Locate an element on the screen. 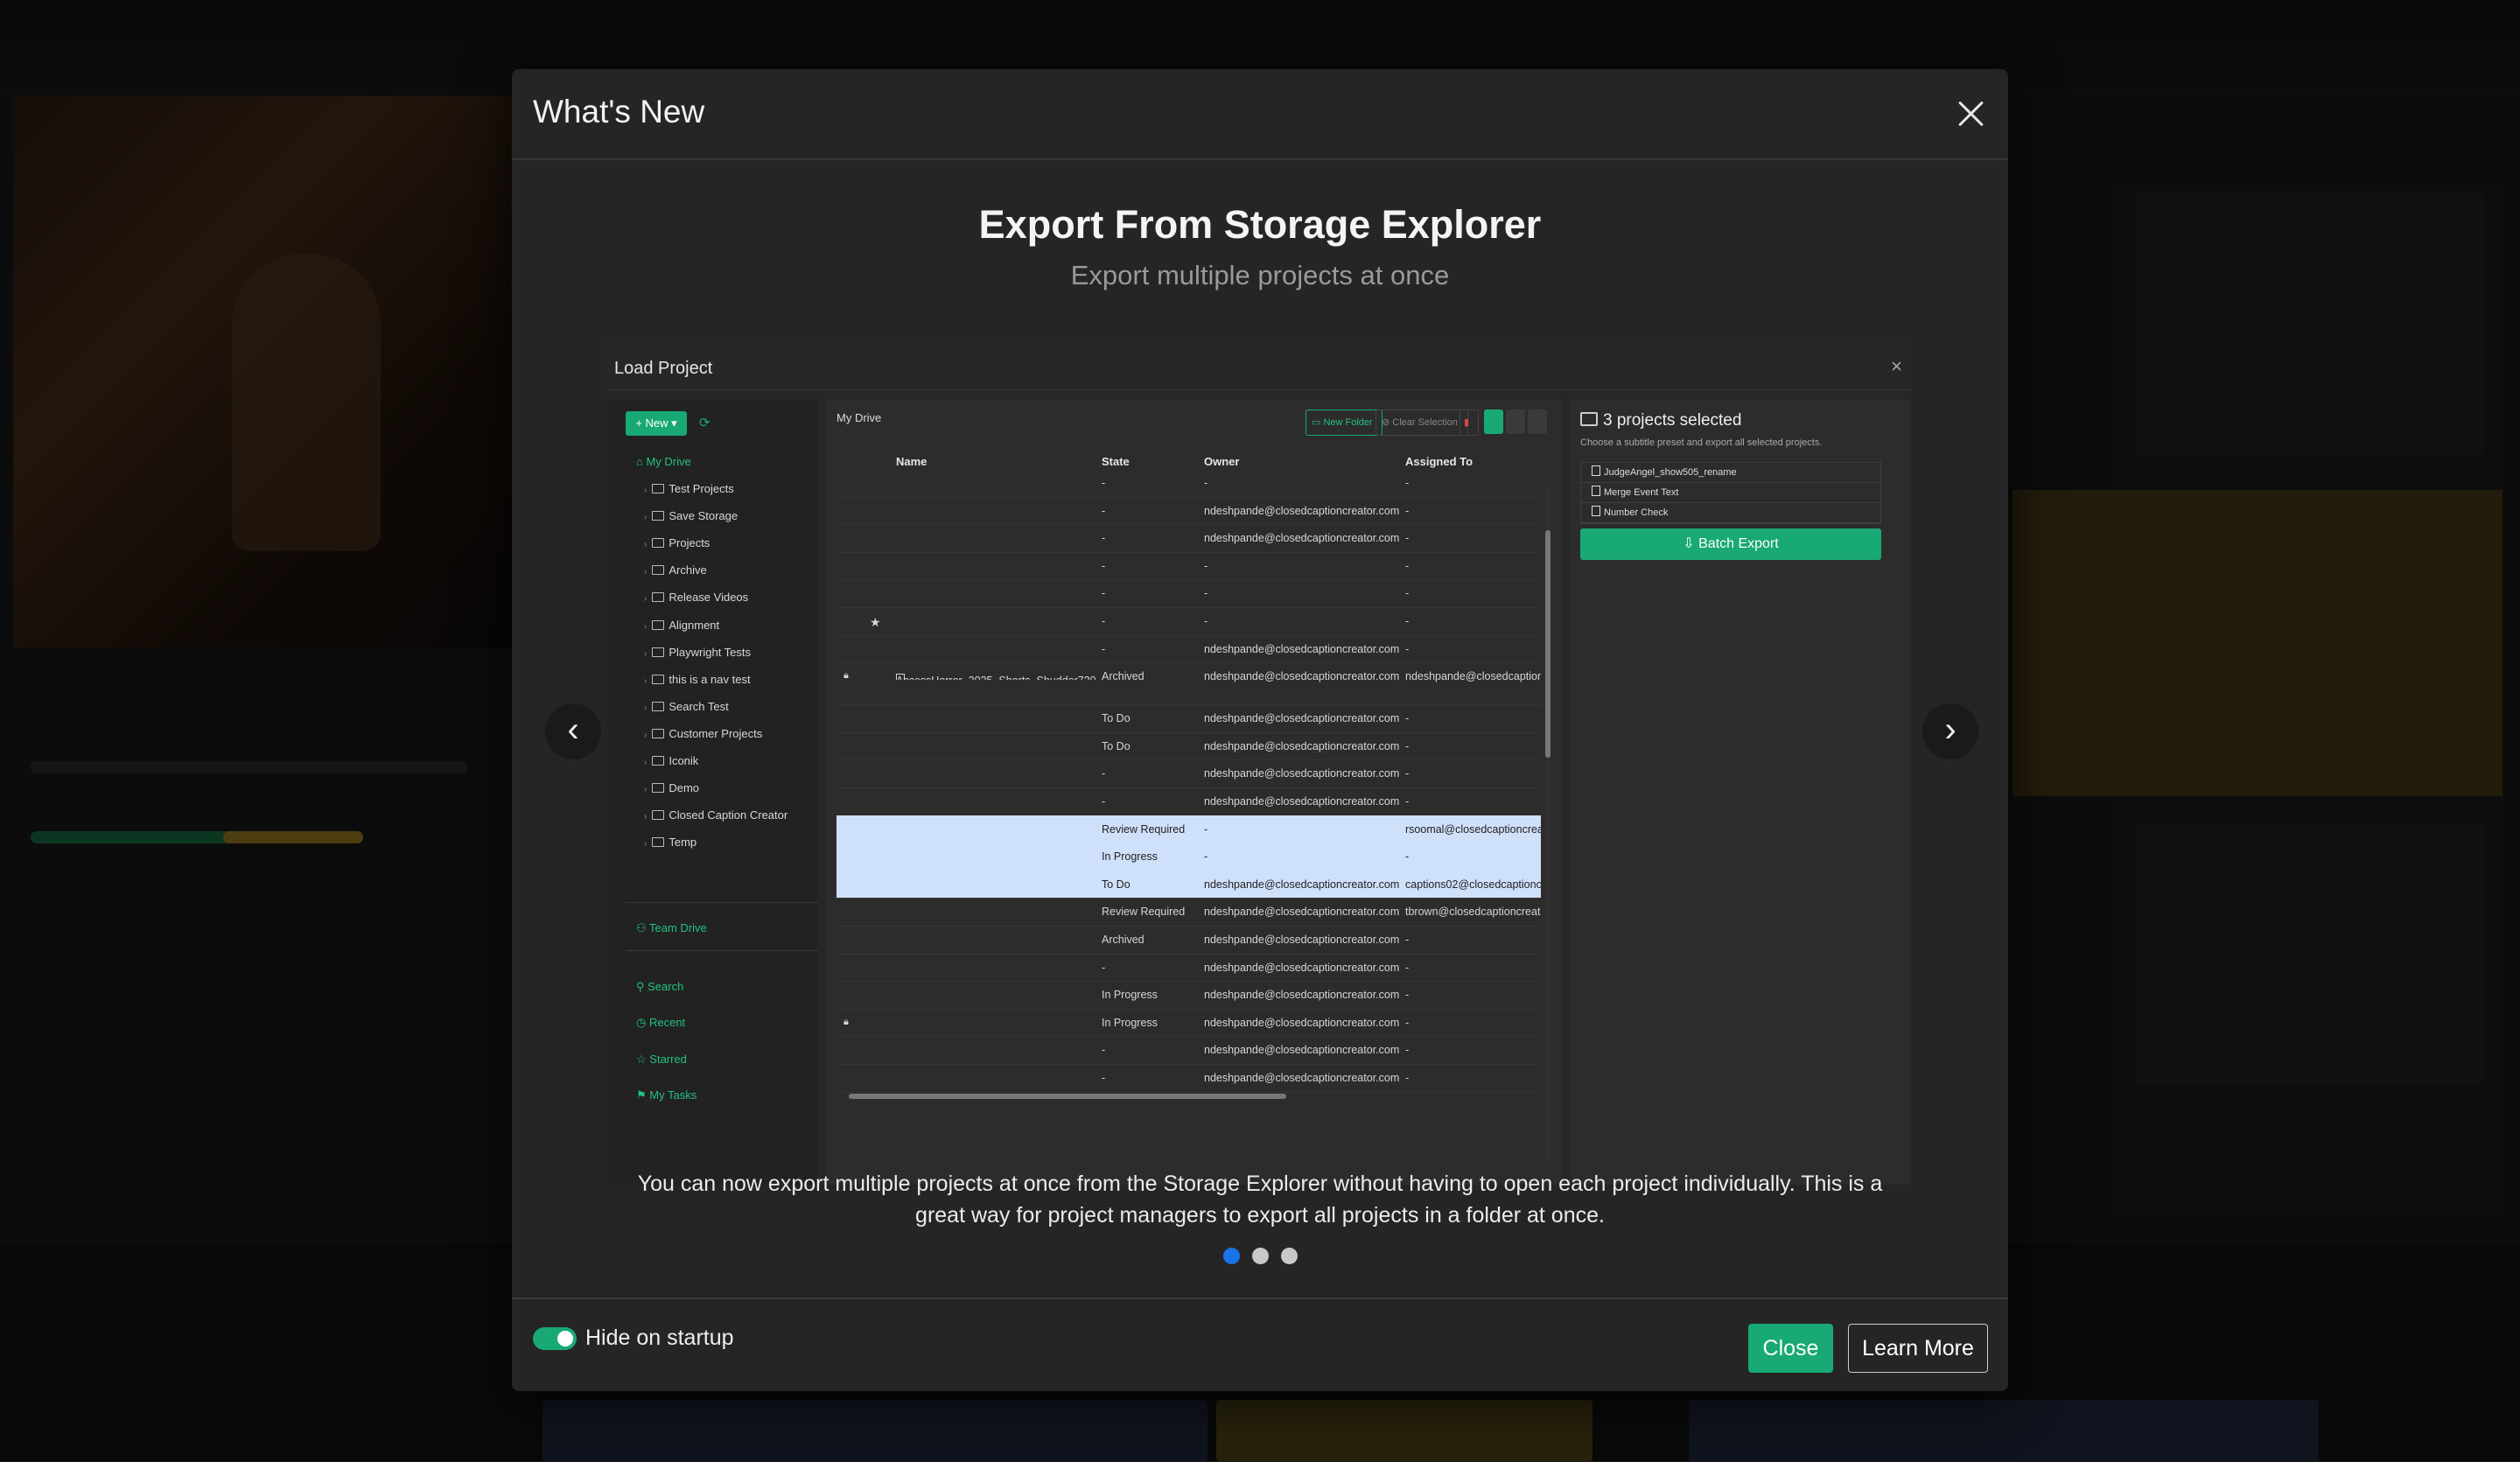 This screenshot has width=2520, height=1462. box-icon is located at coordinates (1589, 419).